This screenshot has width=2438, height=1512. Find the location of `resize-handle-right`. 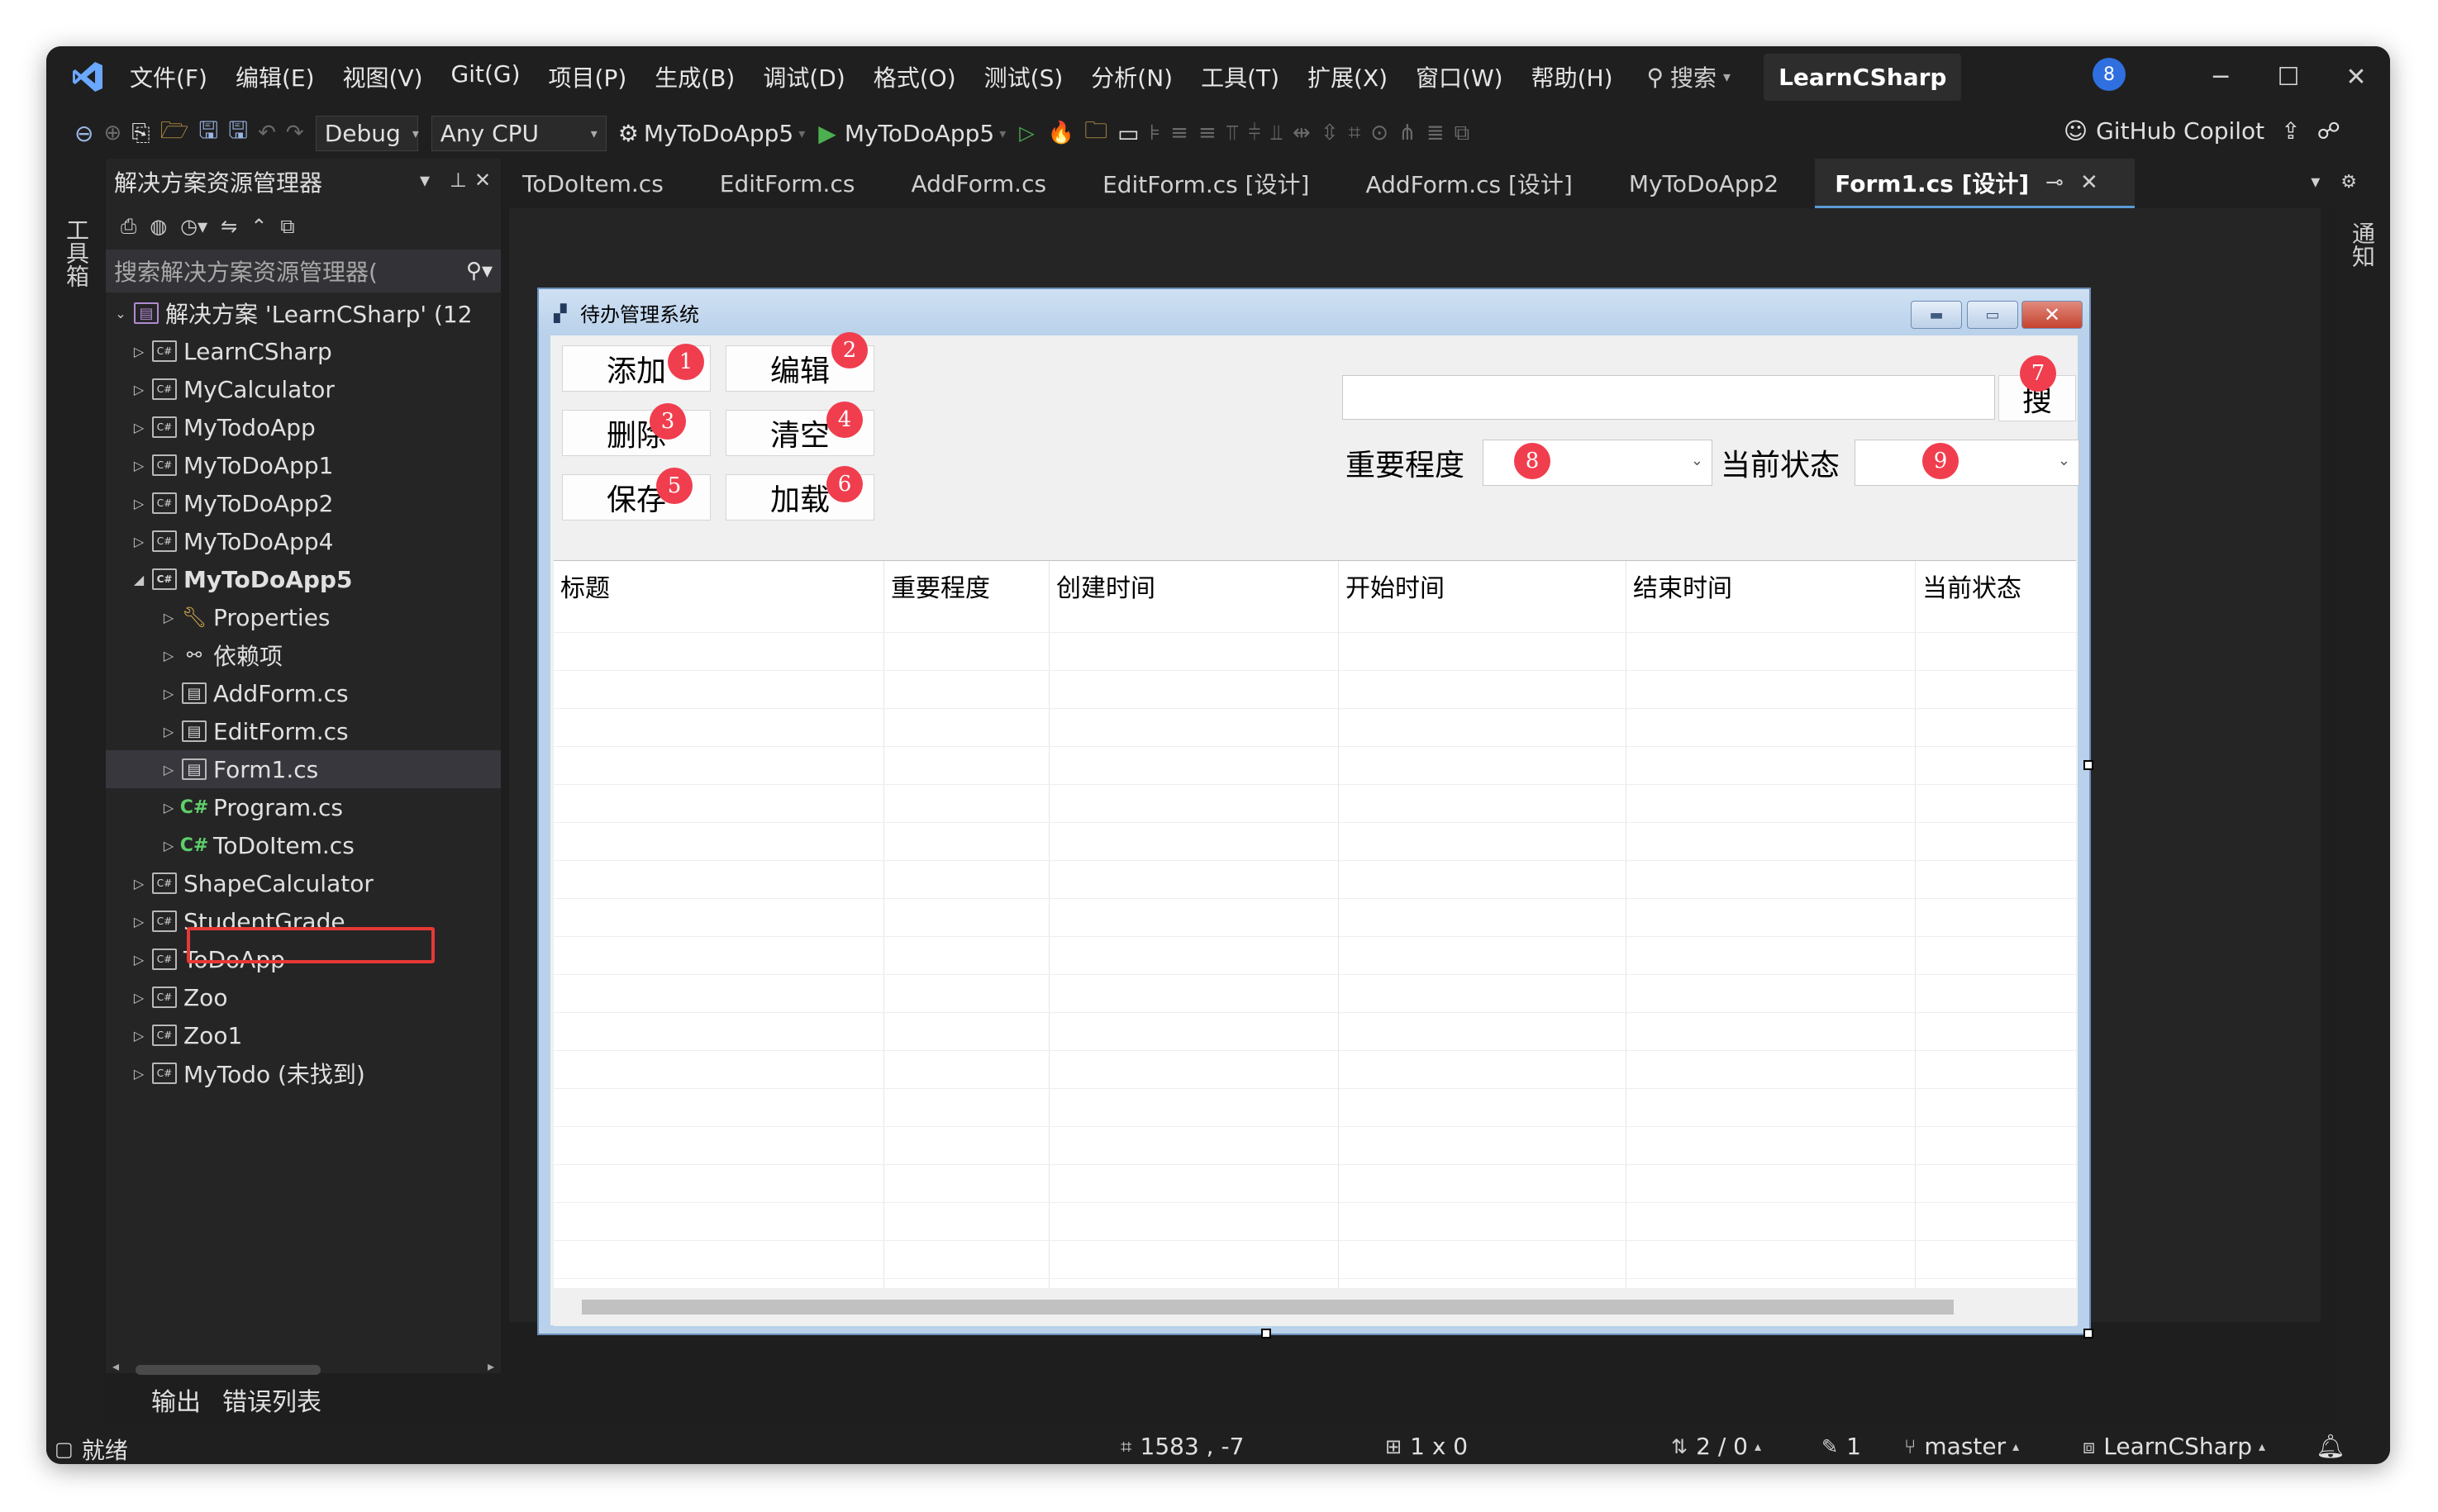

resize-handle-right is located at coordinates (2088, 765).